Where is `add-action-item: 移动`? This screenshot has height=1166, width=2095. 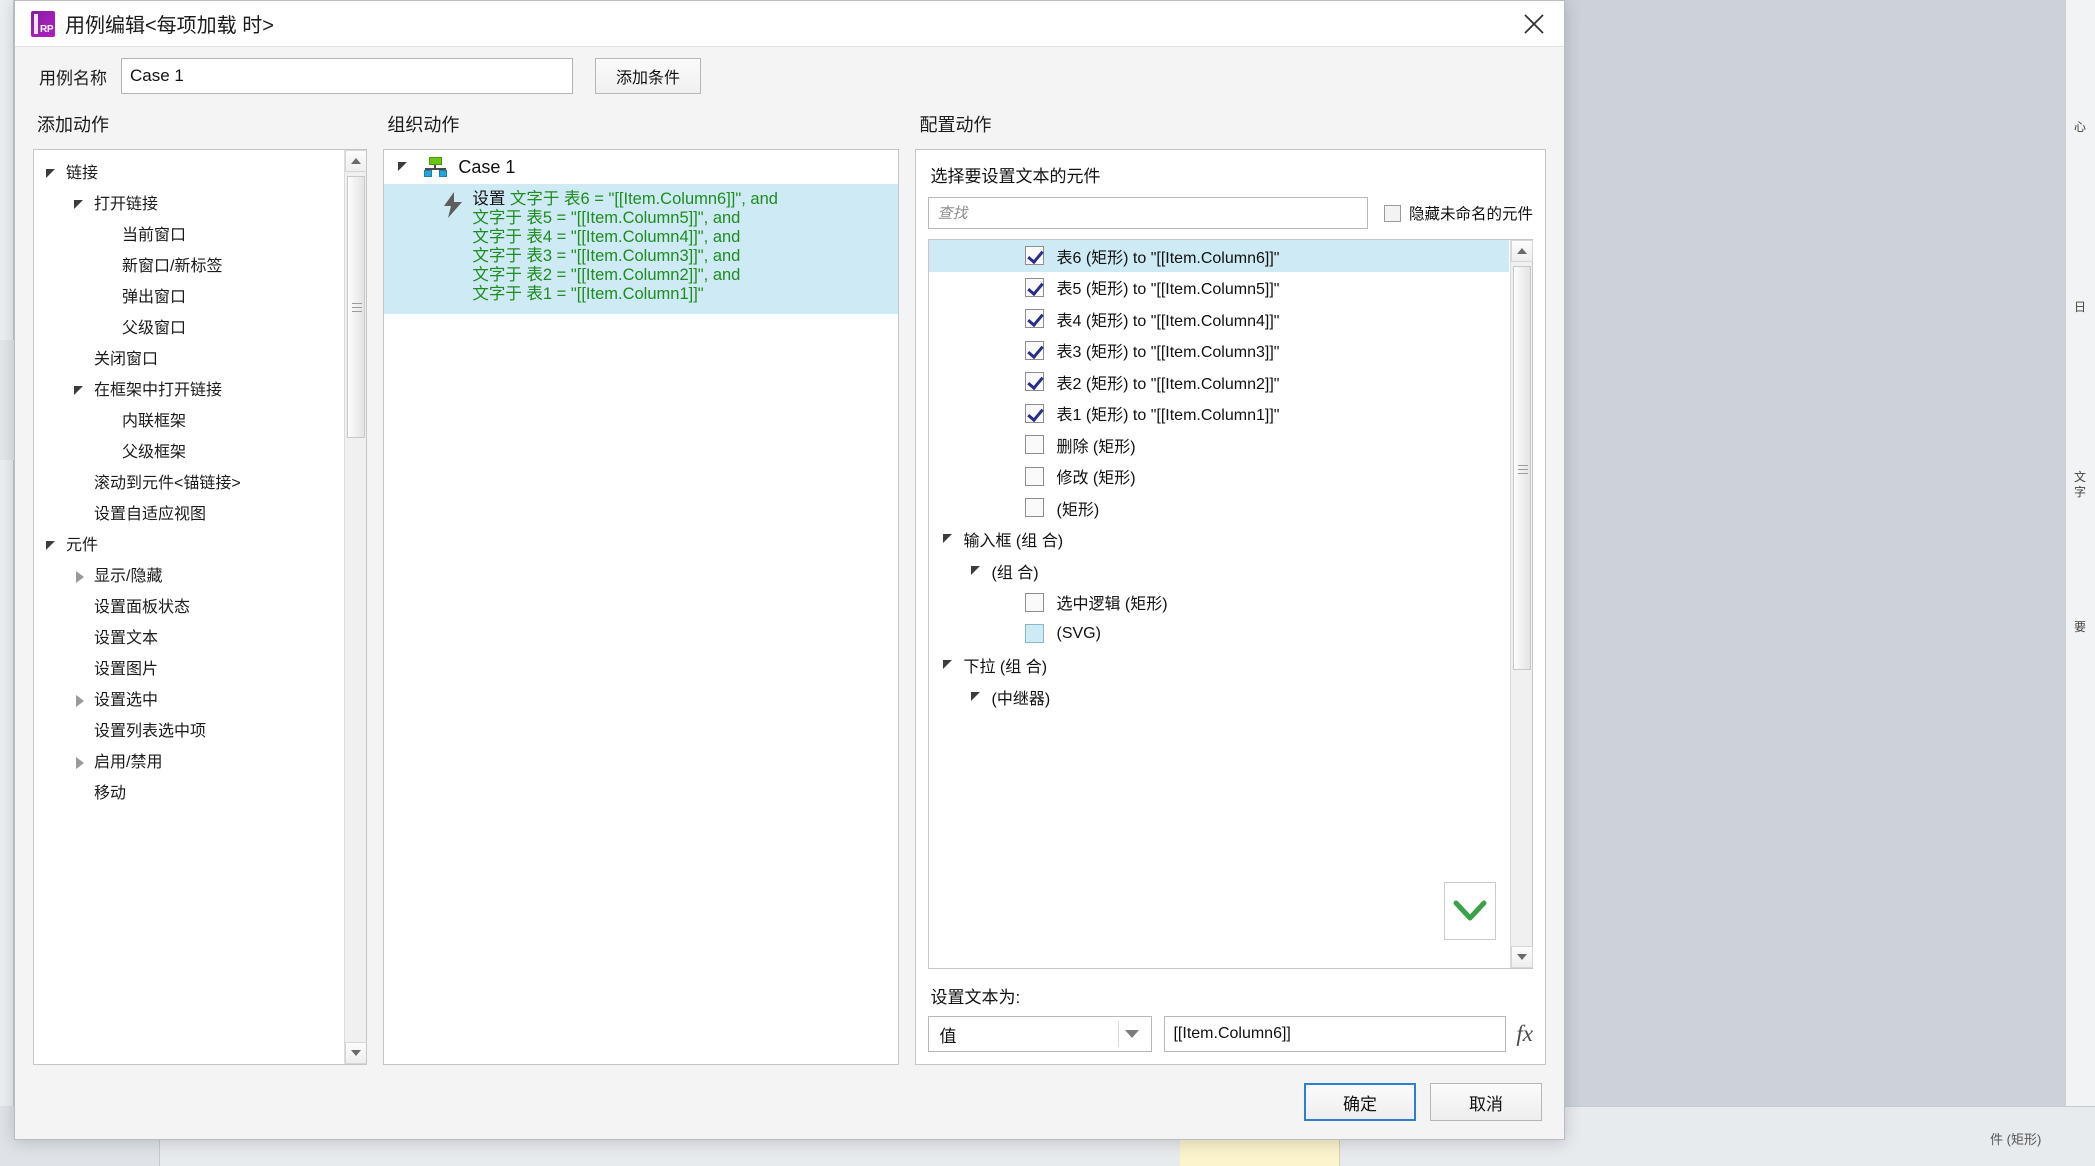
add-action-item: 移动 is located at coordinates (200, 793).